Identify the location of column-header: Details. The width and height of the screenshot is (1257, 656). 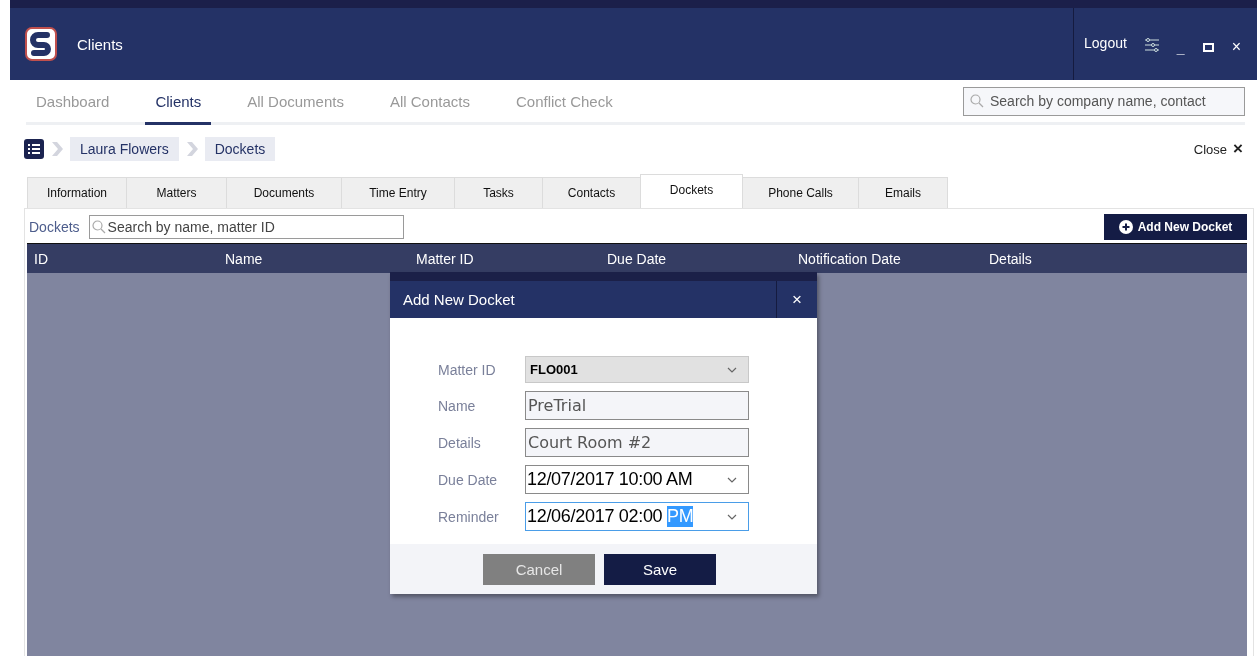
(1010, 258).